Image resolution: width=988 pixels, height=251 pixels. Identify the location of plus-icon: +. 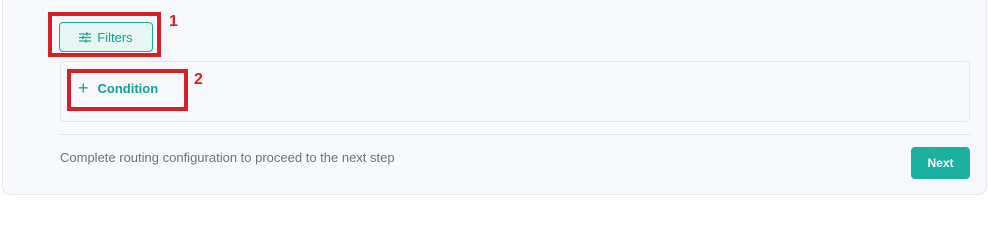
(83, 88).